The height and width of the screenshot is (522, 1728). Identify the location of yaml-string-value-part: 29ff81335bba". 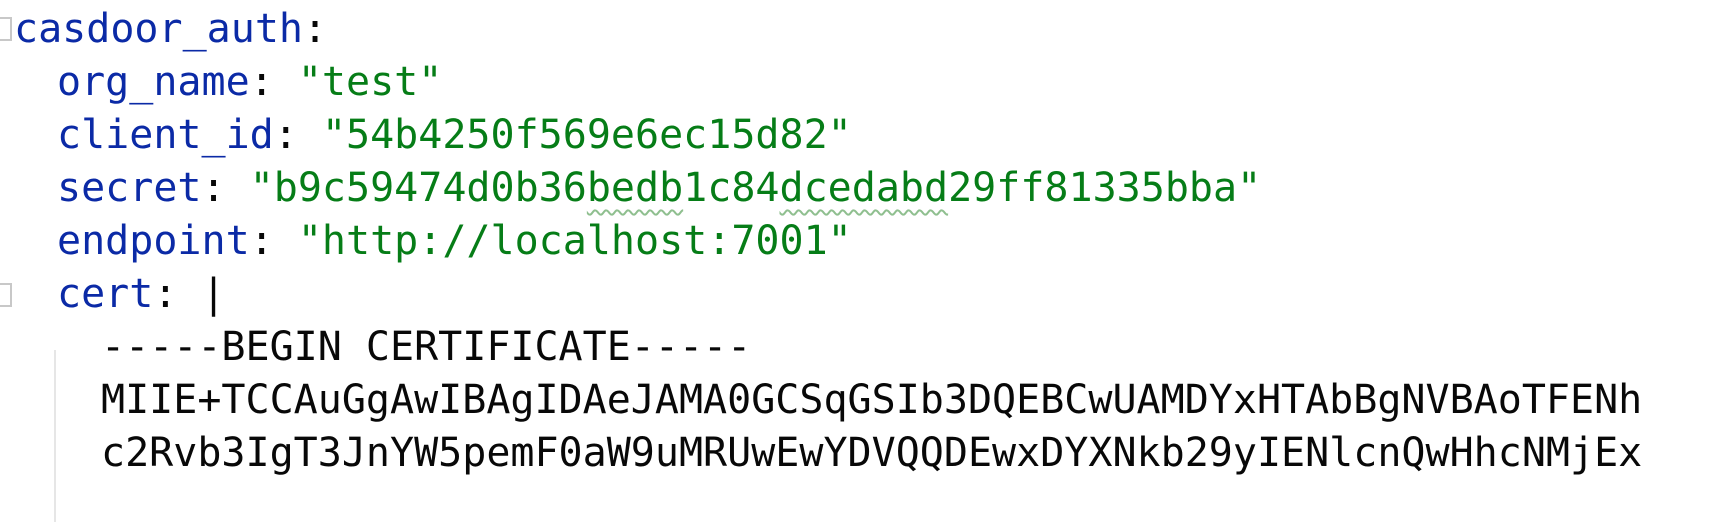
(1105, 188).